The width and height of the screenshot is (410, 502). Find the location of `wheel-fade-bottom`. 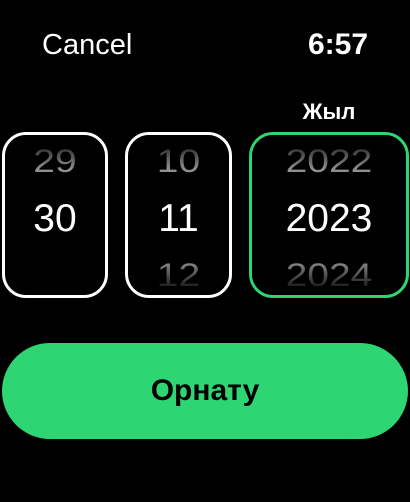

wheel-fade-bottom is located at coordinates (55, 278).